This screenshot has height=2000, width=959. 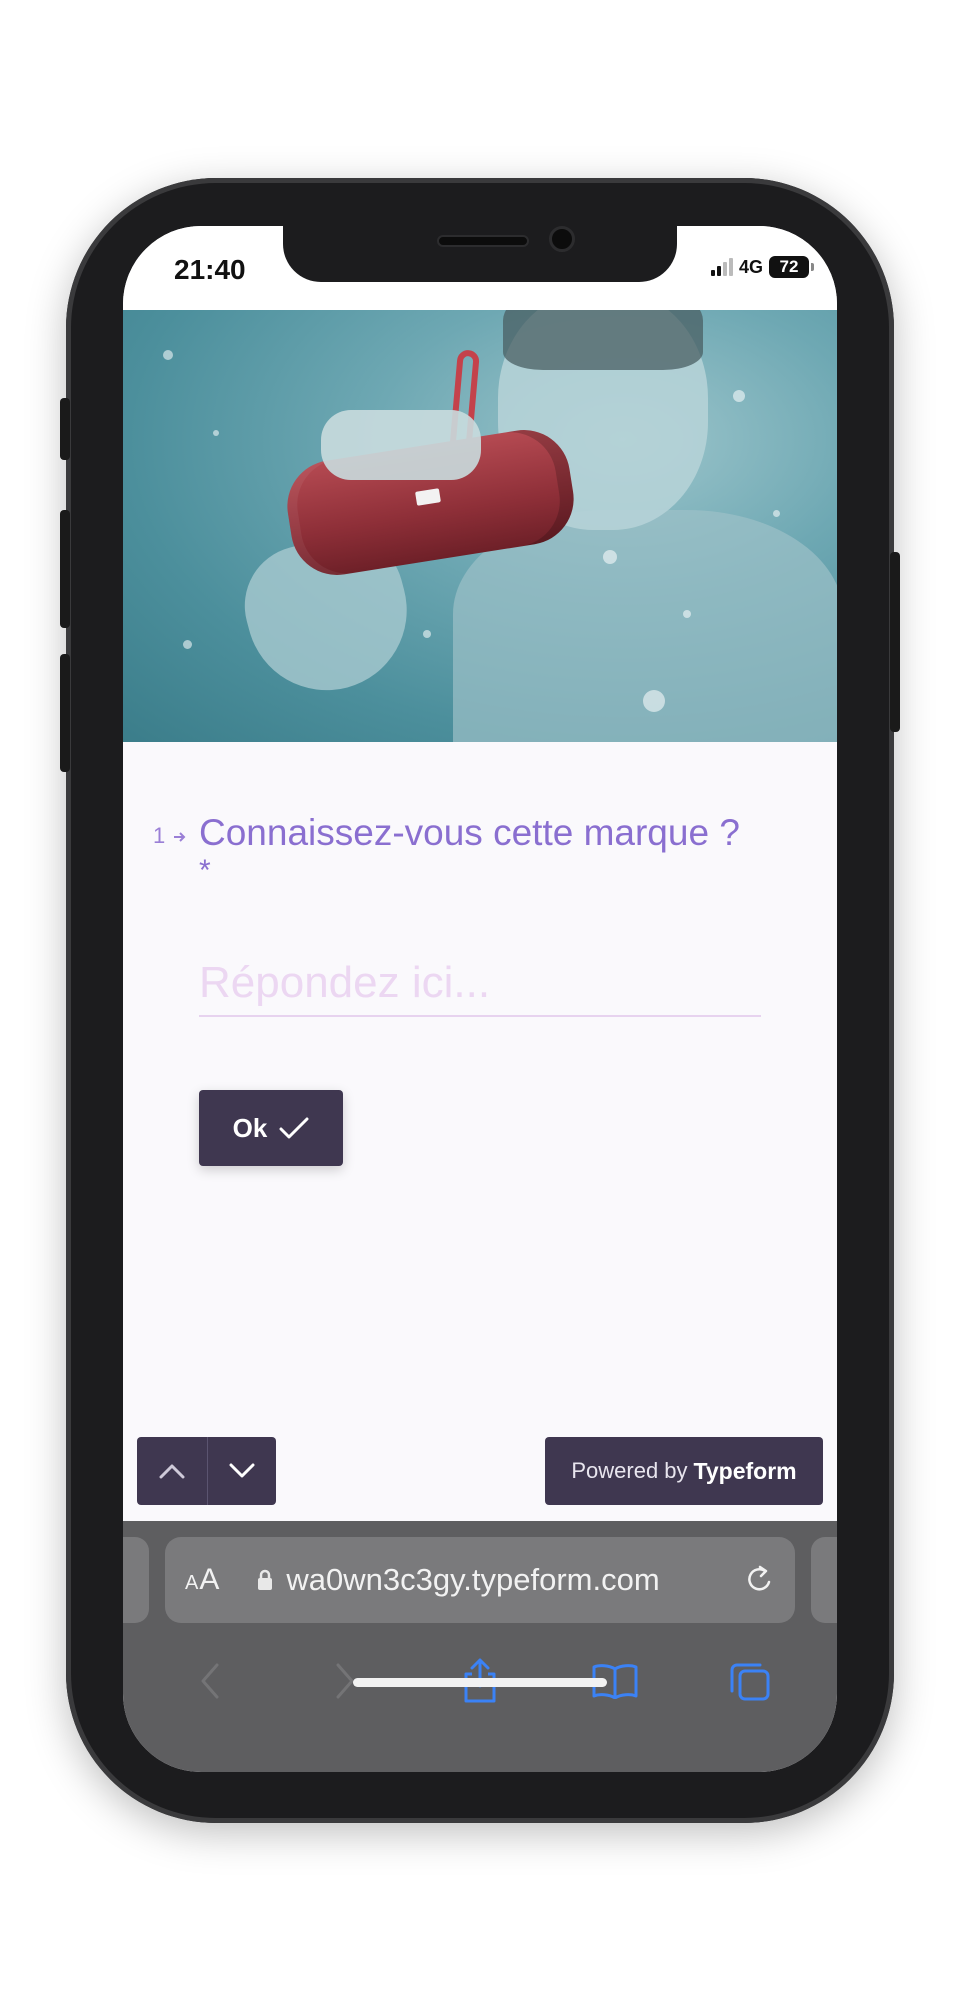 What do you see at coordinates (629, 1470) in the screenshot?
I see `powered-by-prefix: Powered by` at bounding box center [629, 1470].